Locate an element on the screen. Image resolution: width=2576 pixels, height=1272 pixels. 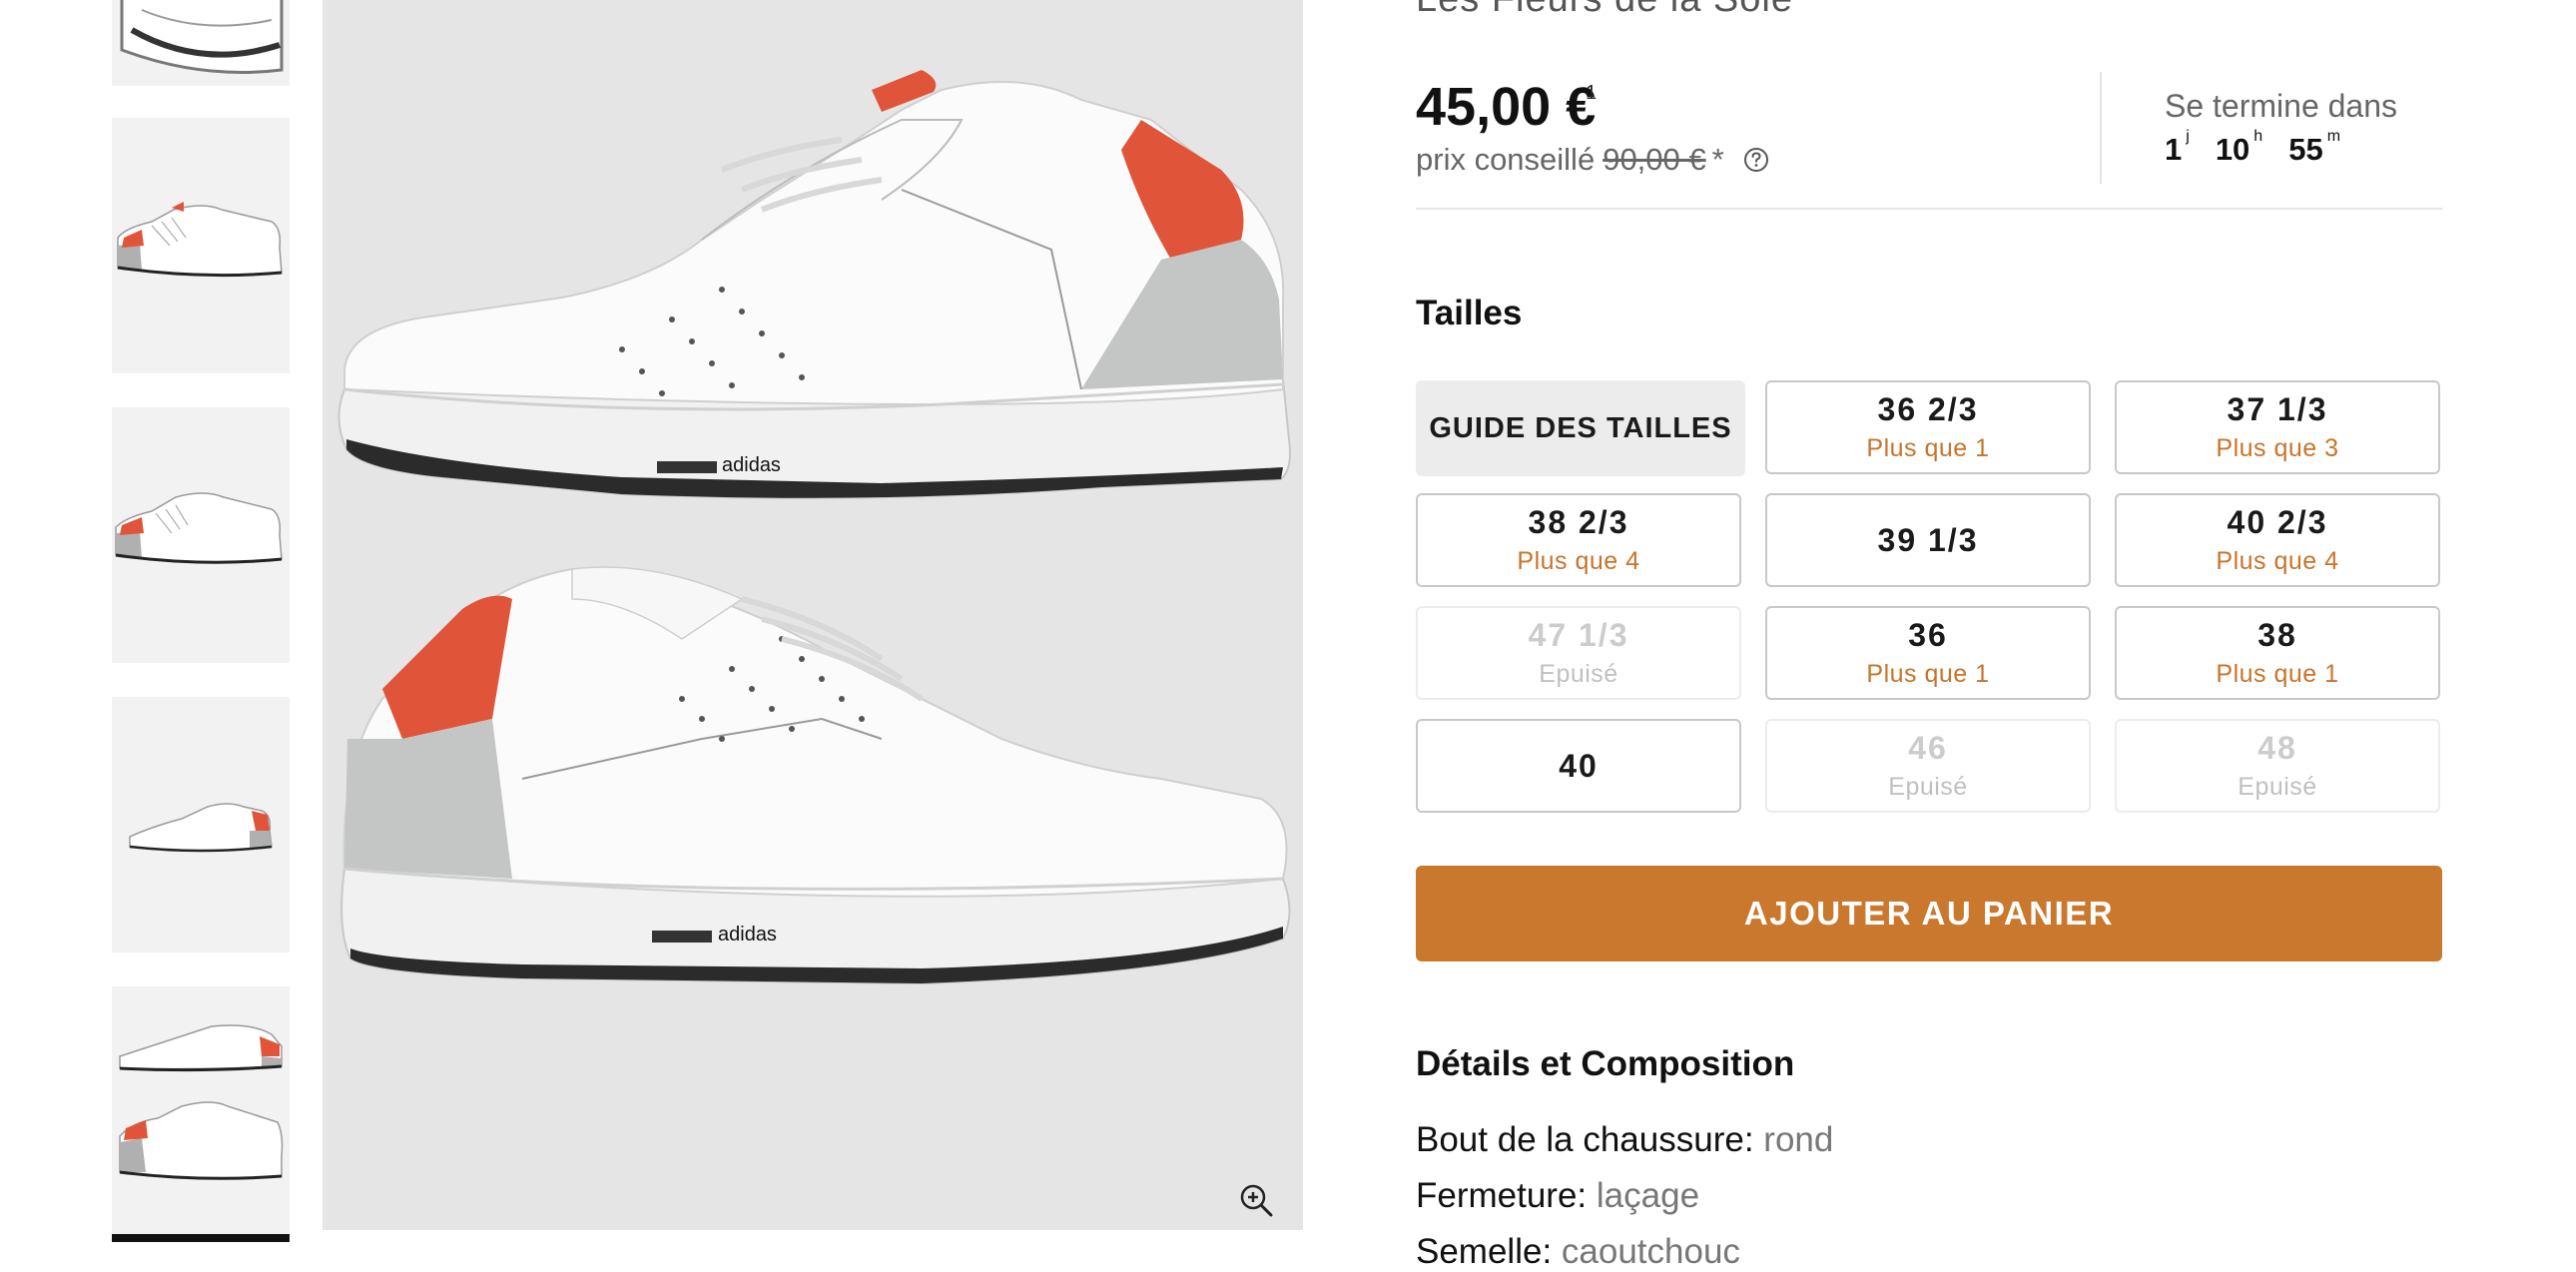
size-option: 40 is located at coordinates (1578, 766).